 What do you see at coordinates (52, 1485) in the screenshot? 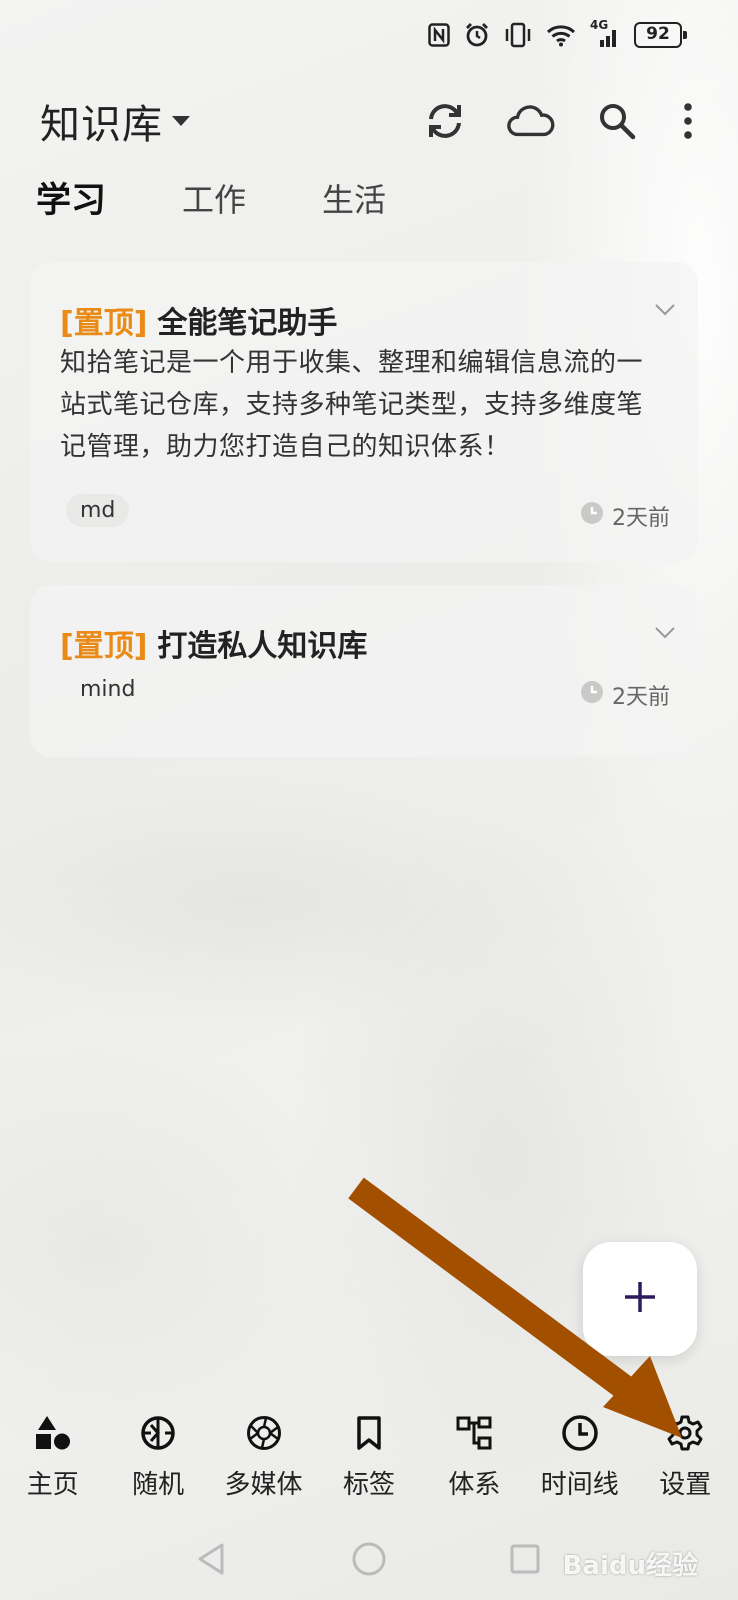
I see `nav-label: 主页` at bounding box center [52, 1485].